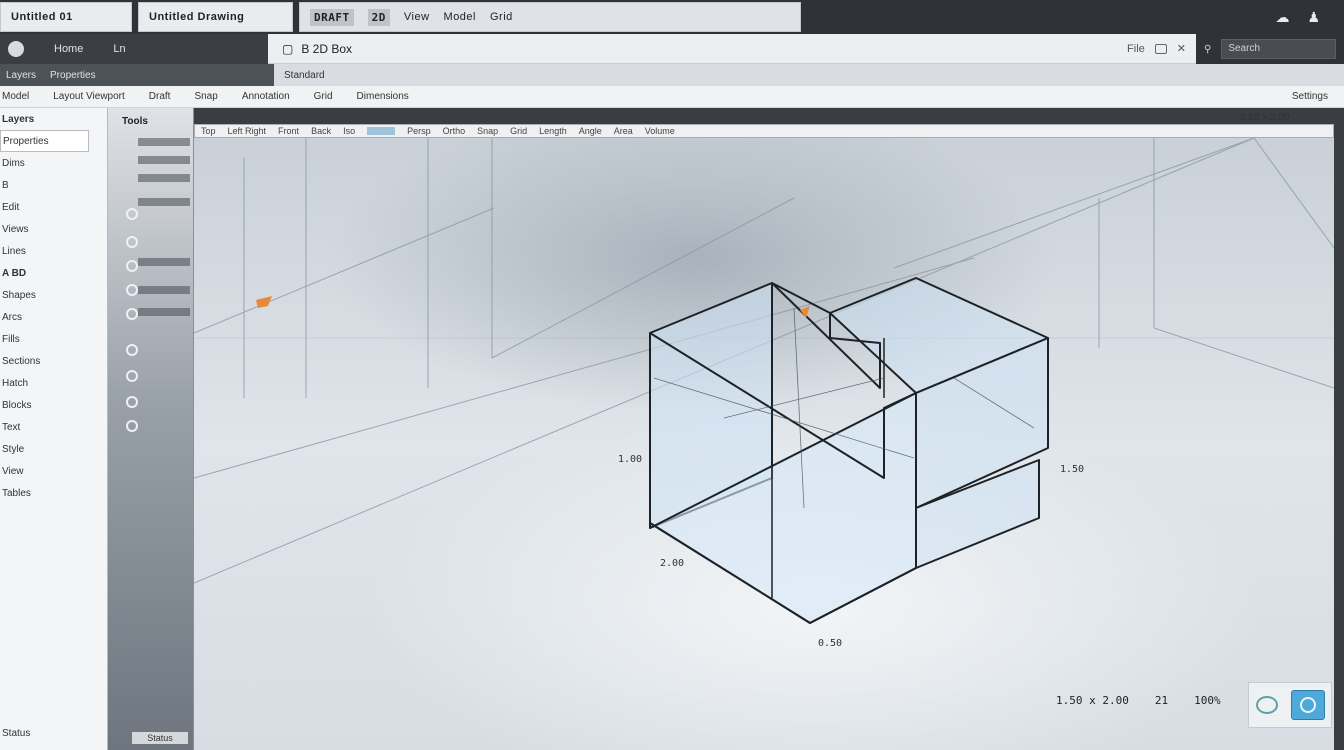  Describe the element at coordinates (53, 383) in the screenshot. I see `list-item: Hatch` at that location.